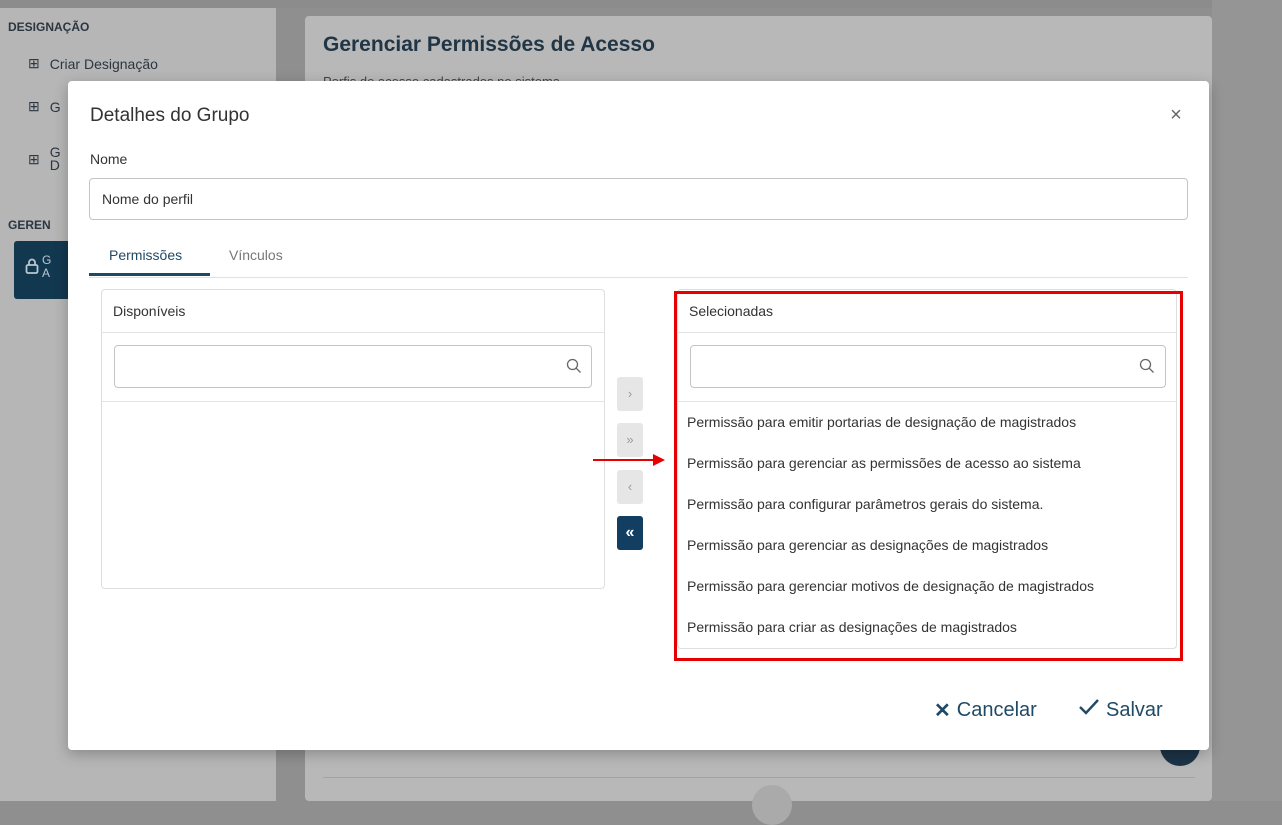  Describe the element at coordinates (256, 255) in the screenshot. I see `tab-vinculos: Vínculos` at that location.